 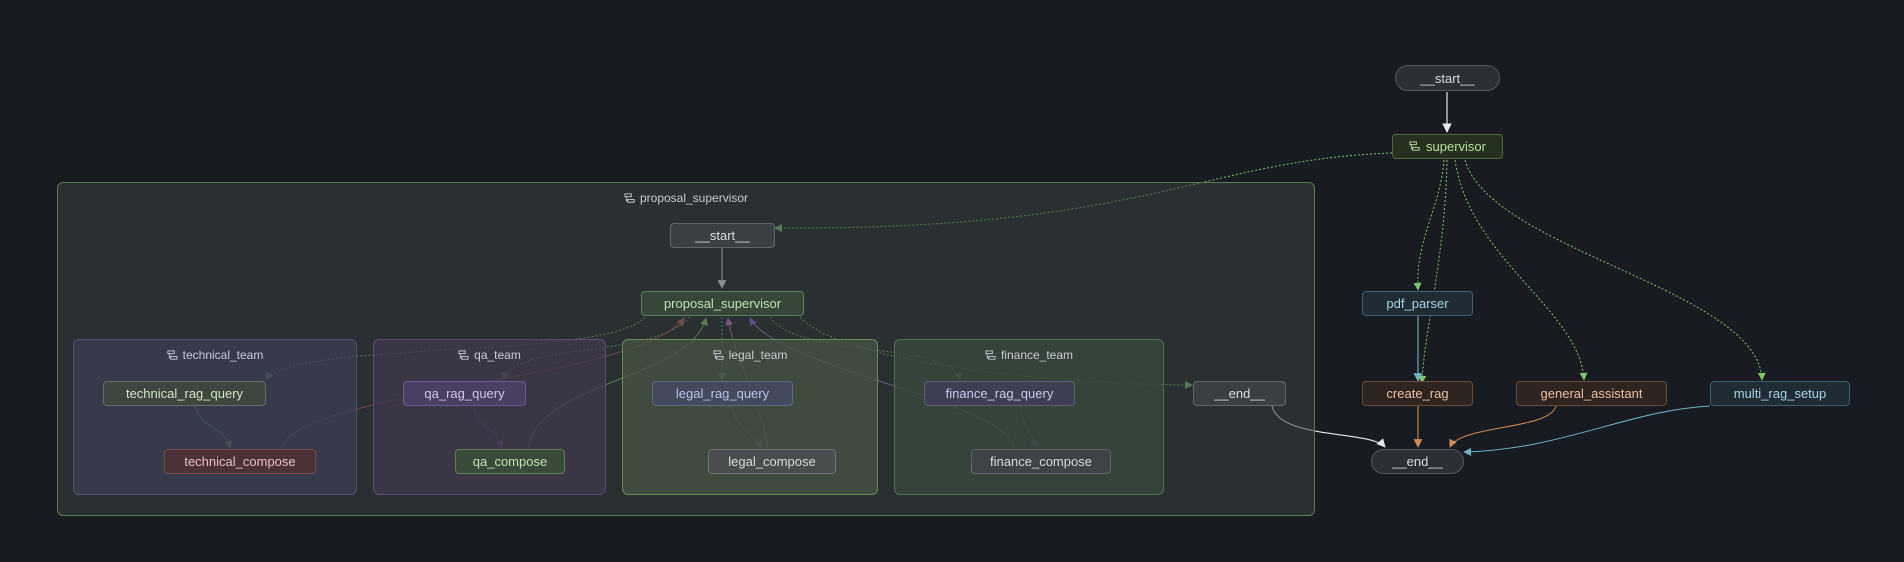 I want to click on node-legal-compose: legal_compose, so click(x=772, y=461).